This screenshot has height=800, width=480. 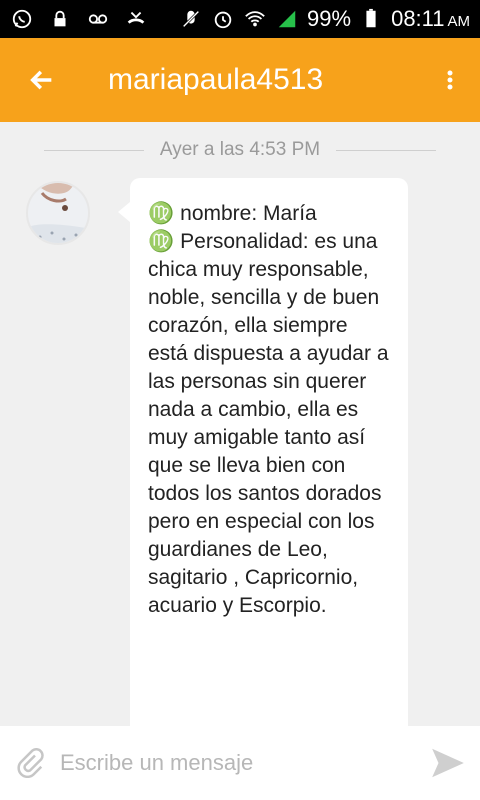 What do you see at coordinates (216, 79) in the screenshot?
I see `conversation-title: mariapaula4513` at bounding box center [216, 79].